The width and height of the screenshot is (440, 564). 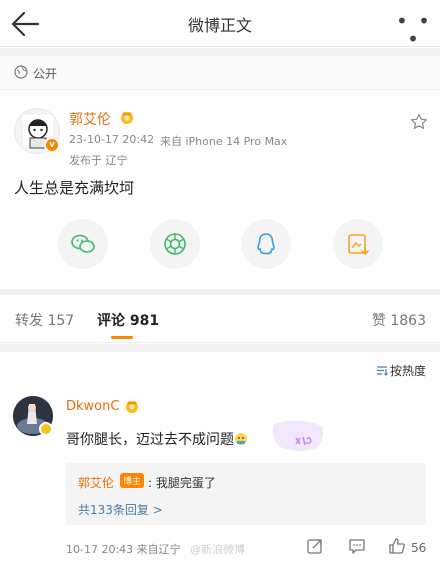 I want to click on sort-row: 按热度, so click(x=220, y=369).